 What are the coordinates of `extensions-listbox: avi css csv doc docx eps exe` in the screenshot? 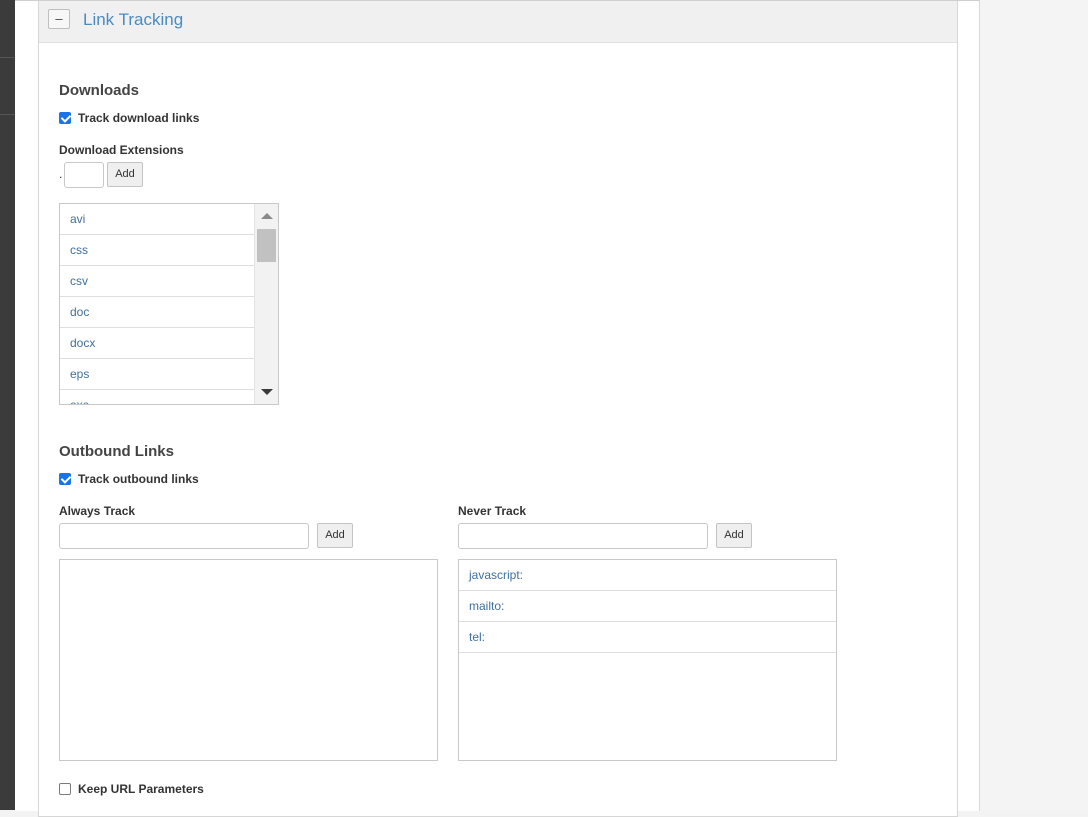 It's located at (169, 304).